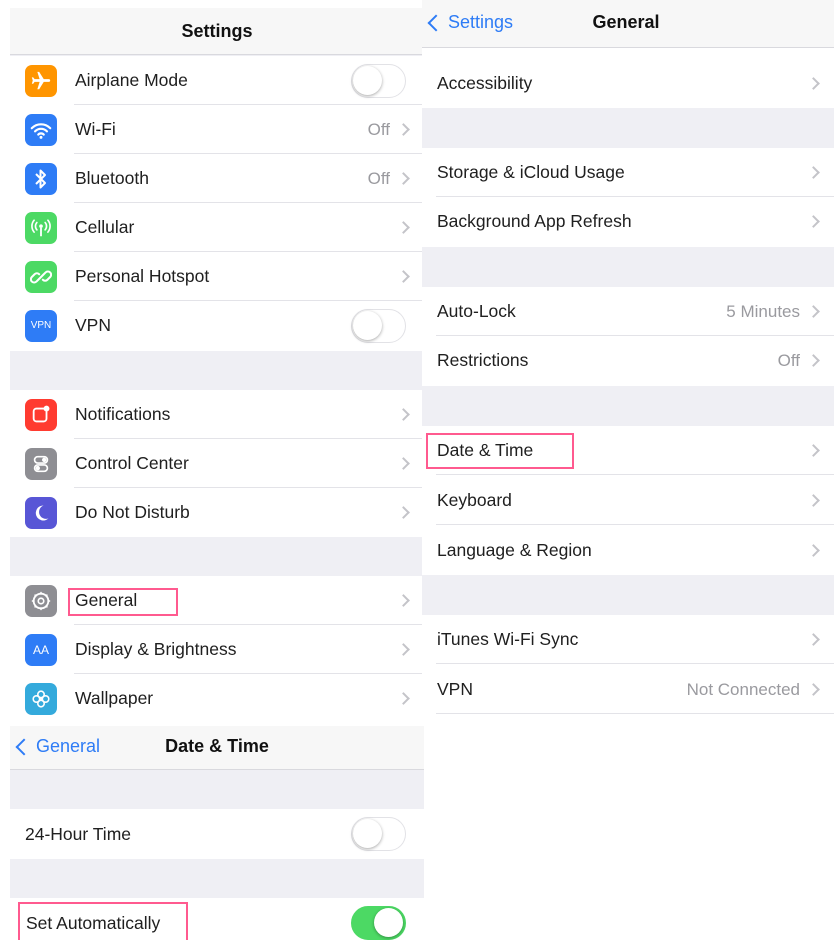  What do you see at coordinates (41, 463) in the screenshot?
I see `control-center-icon` at bounding box center [41, 463].